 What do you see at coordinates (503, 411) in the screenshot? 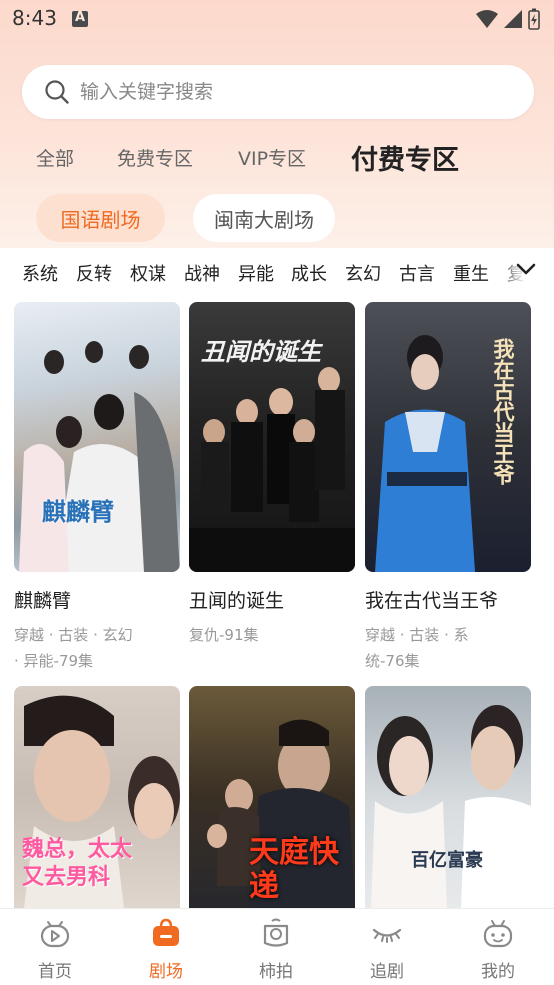
I see `poster-title-text: 我在古代当王爷` at bounding box center [503, 411].